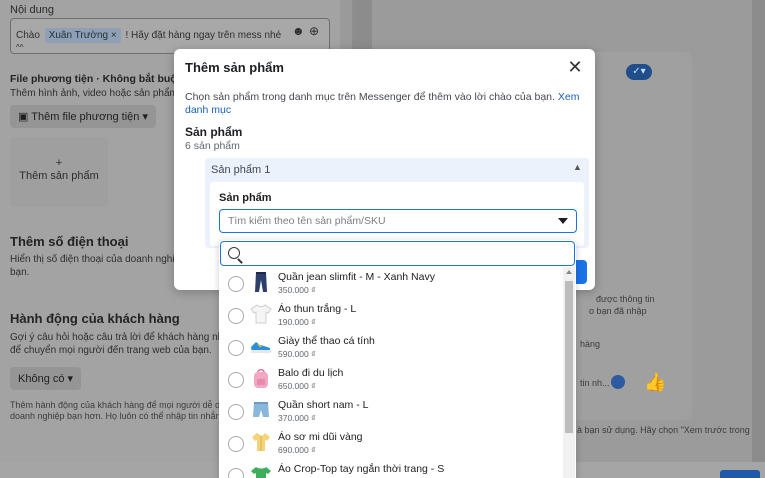 Image resolution: width=765 pixels, height=478 pixels. What do you see at coordinates (261, 442) in the screenshot?
I see `shirt-icon` at bounding box center [261, 442].